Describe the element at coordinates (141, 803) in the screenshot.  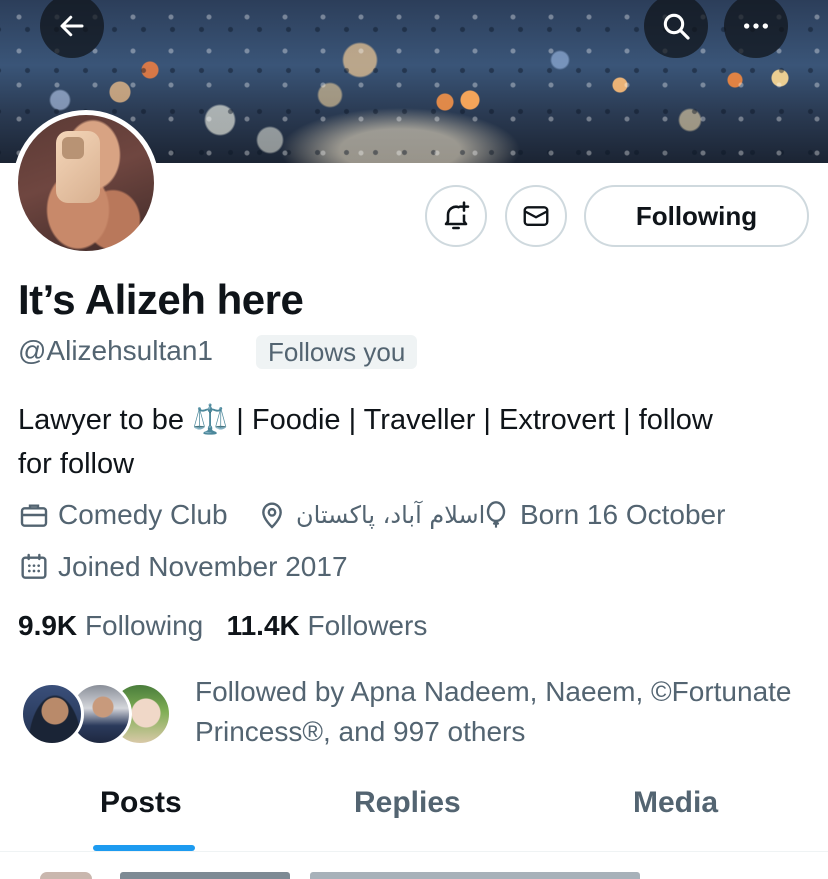
I see `tab-posts: Posts` at that location.